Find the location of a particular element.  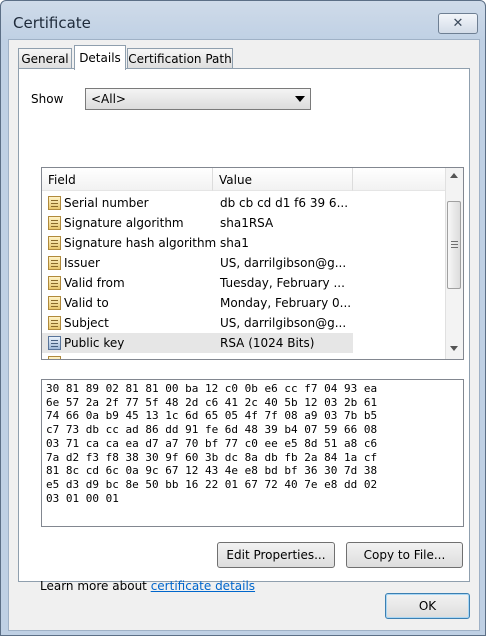

field-name: Valid from is located at coordinates (94, 283).